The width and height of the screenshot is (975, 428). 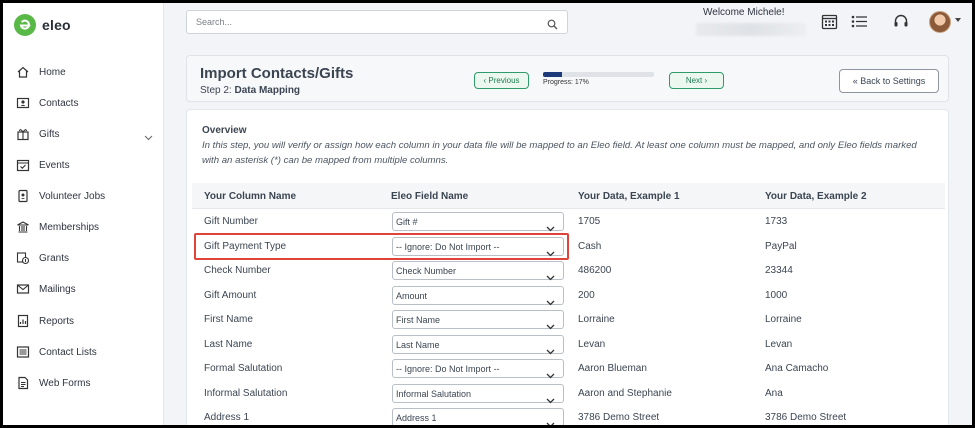 What do you see at coordinates (590, 246) in the screenshot?
I see `example-1: Cash` at bounding box center [590, 246].